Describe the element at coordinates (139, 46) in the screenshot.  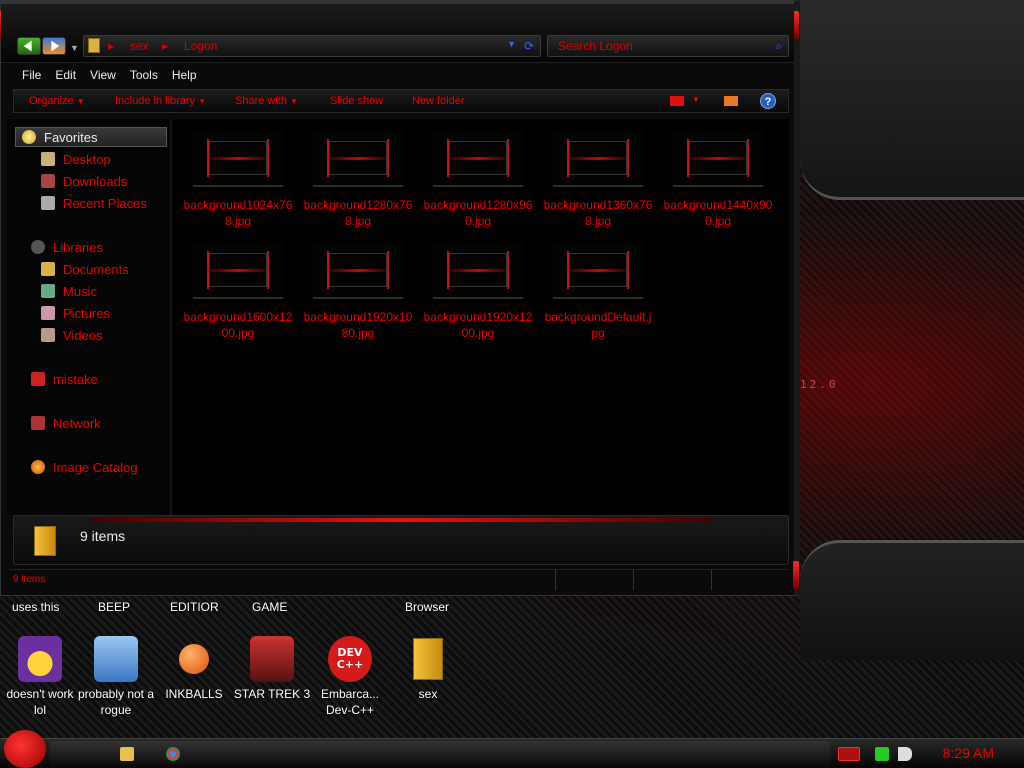
I see `breadcrumb-sex: sex` at that location.